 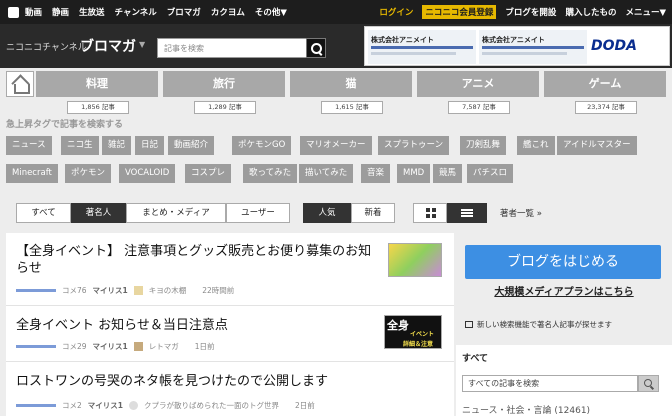 I want to click on nav-blomaga: ブロマガ, so click(x=184, y=12).